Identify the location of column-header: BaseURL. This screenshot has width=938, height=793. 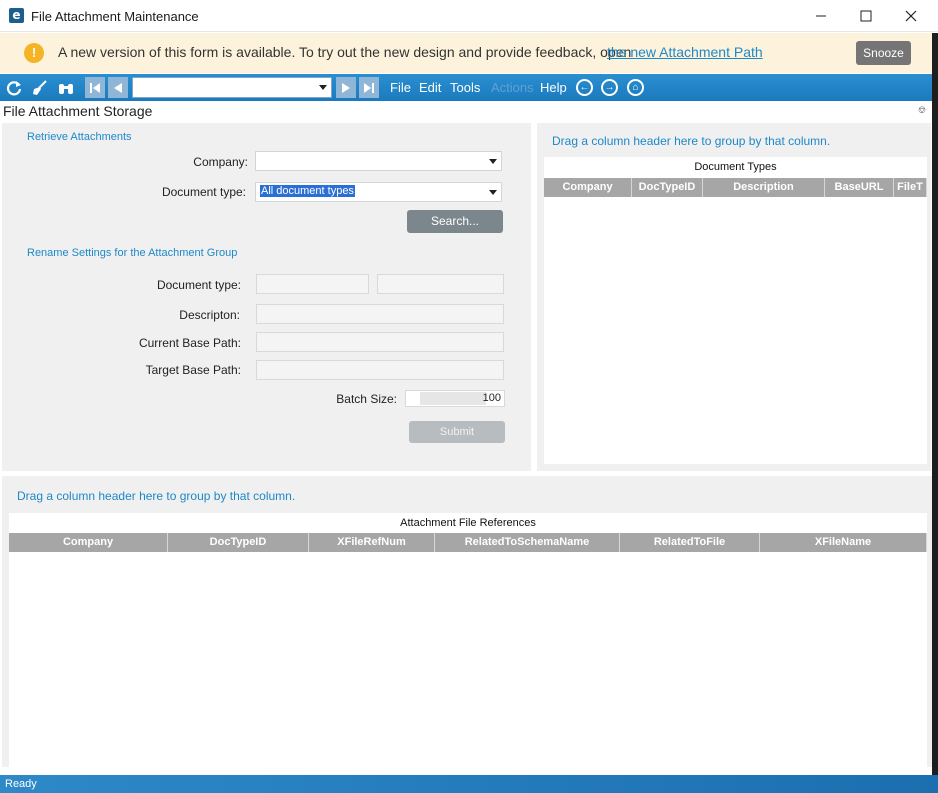
(859, 187).